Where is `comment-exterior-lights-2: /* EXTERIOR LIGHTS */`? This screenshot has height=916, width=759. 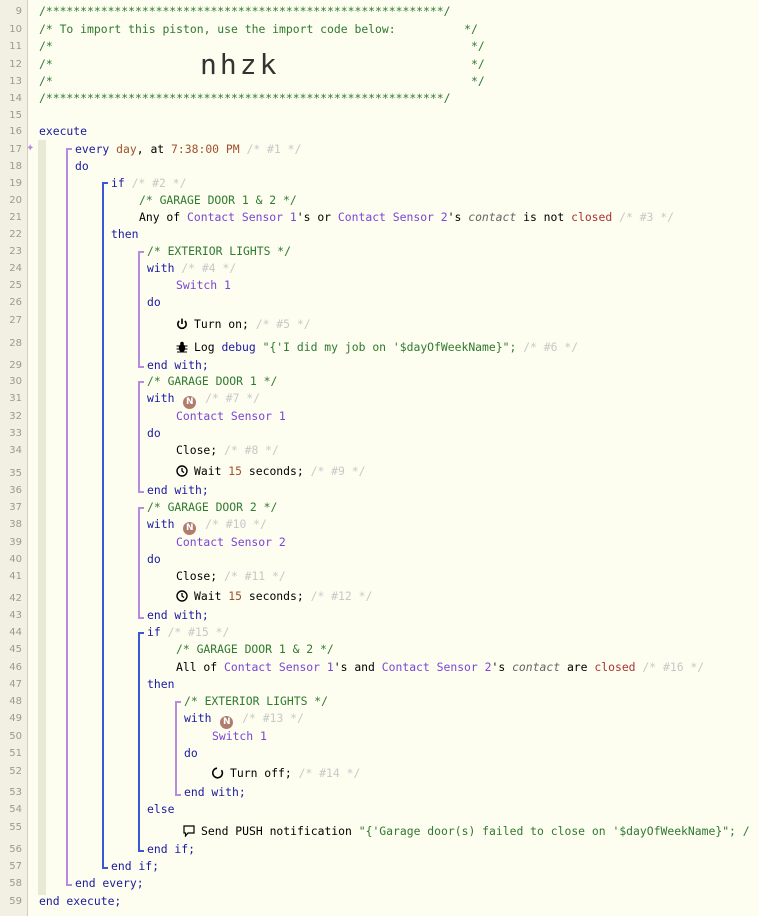
comment-exterior-lights-2: /* EXTERIOR LIGHTS */ is located at coordinates (256, 701).